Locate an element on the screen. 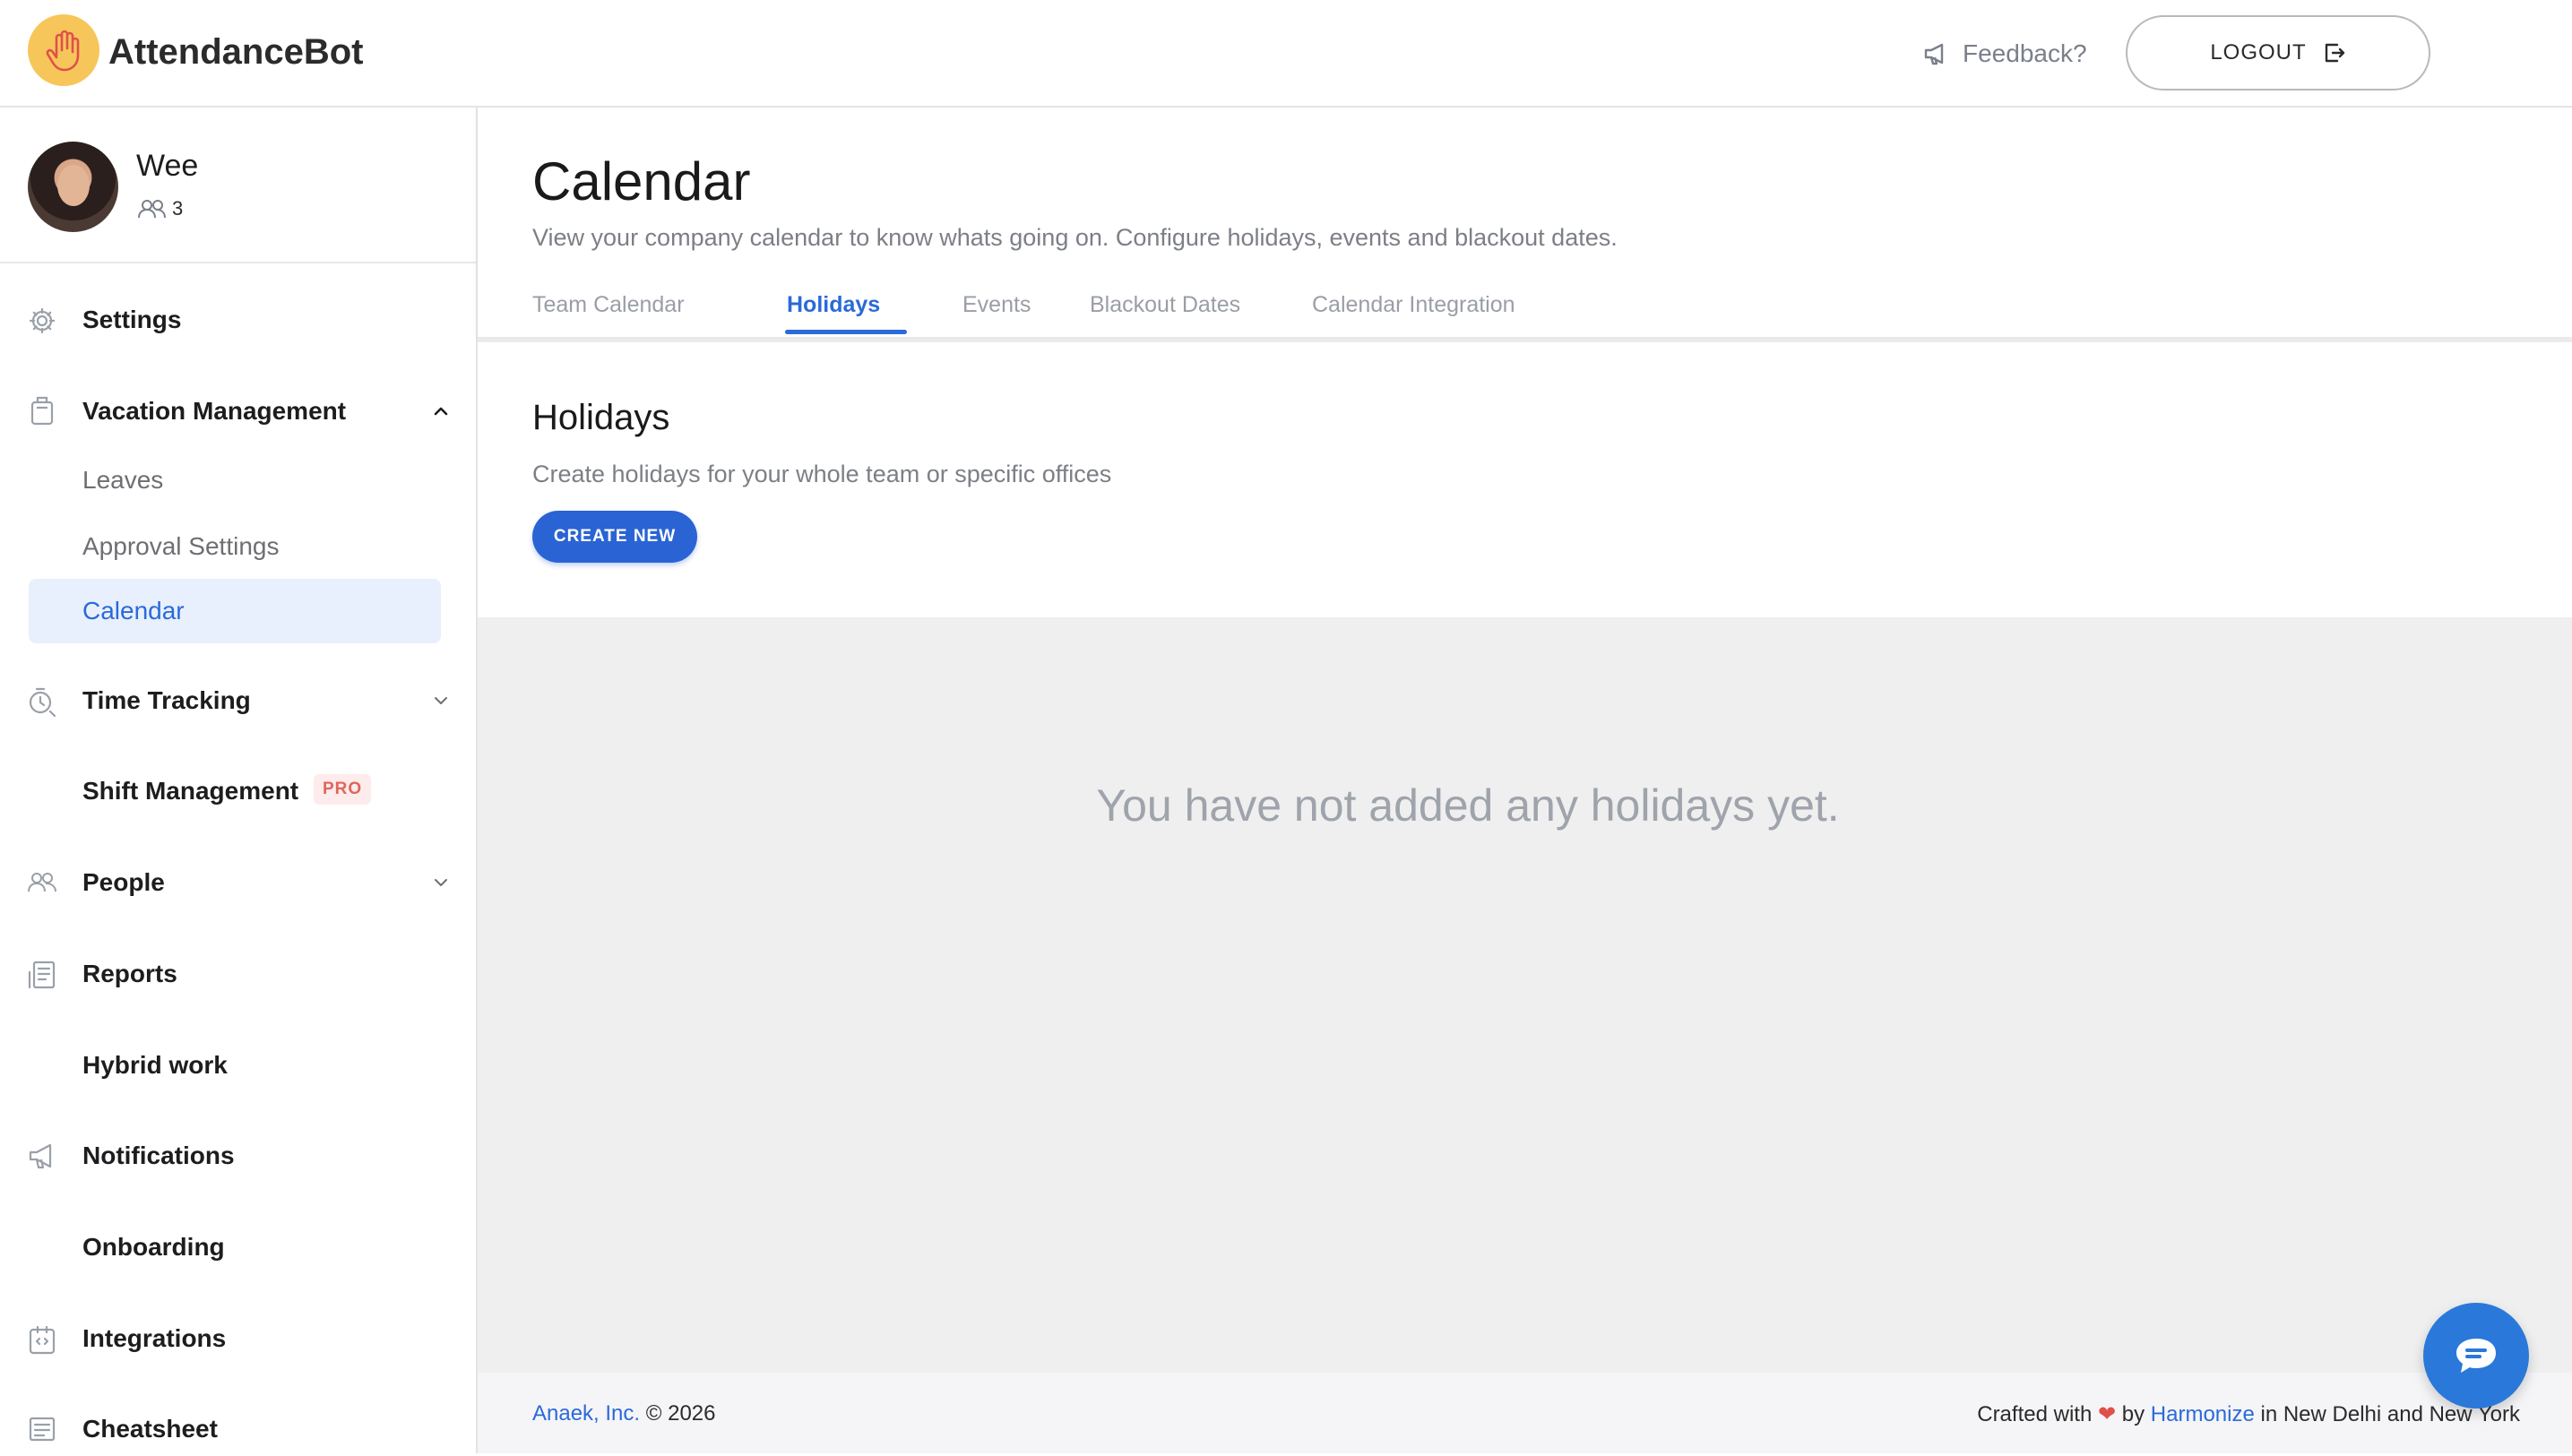 The height and width of the screenshot is (1456, 2572). team-count: 3 is located at coordinates (159, 208).